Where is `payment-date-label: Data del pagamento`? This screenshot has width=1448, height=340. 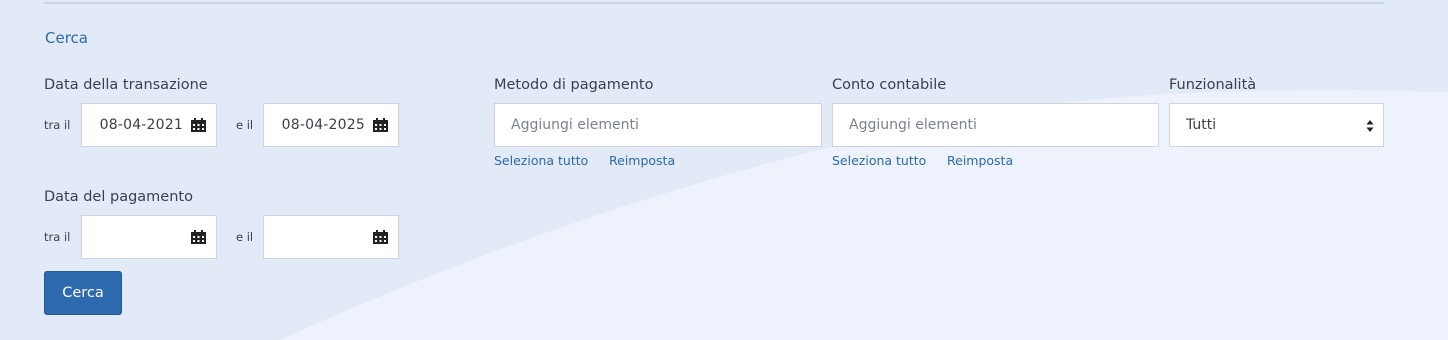
payment-date-label: Data del pagamento is located at coordinates (118, 197).